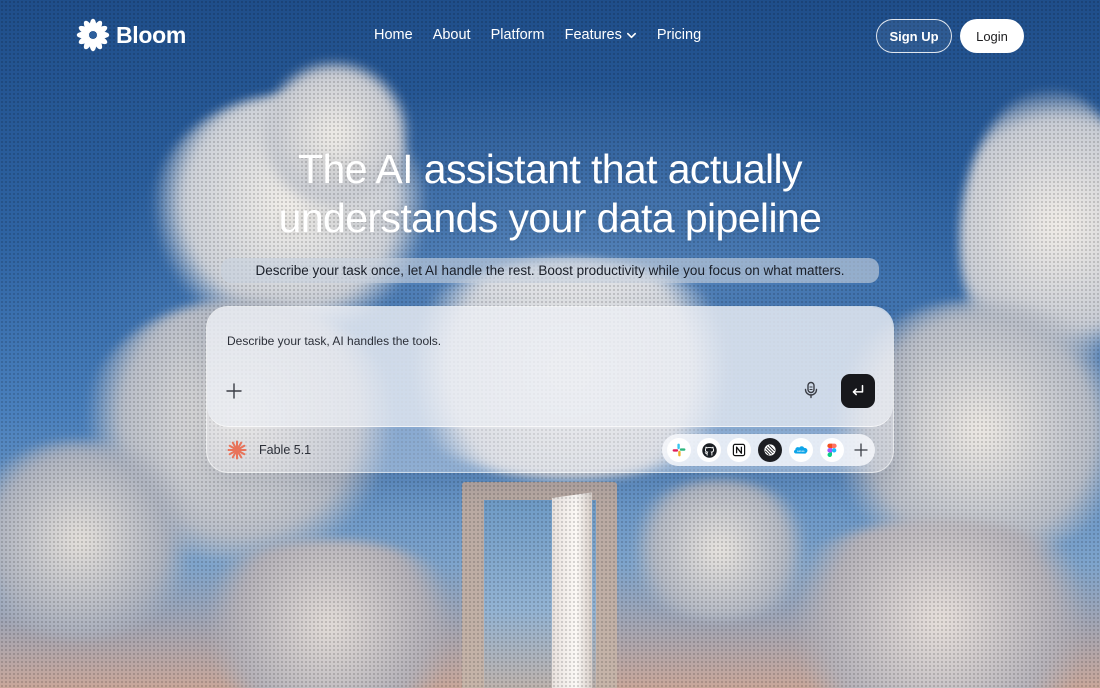 The width and height of the screenshot is (1100, 688). Describe the element at coordinates (237, 450) in the screenshot. I see `model-asterisk-icon` at that location.